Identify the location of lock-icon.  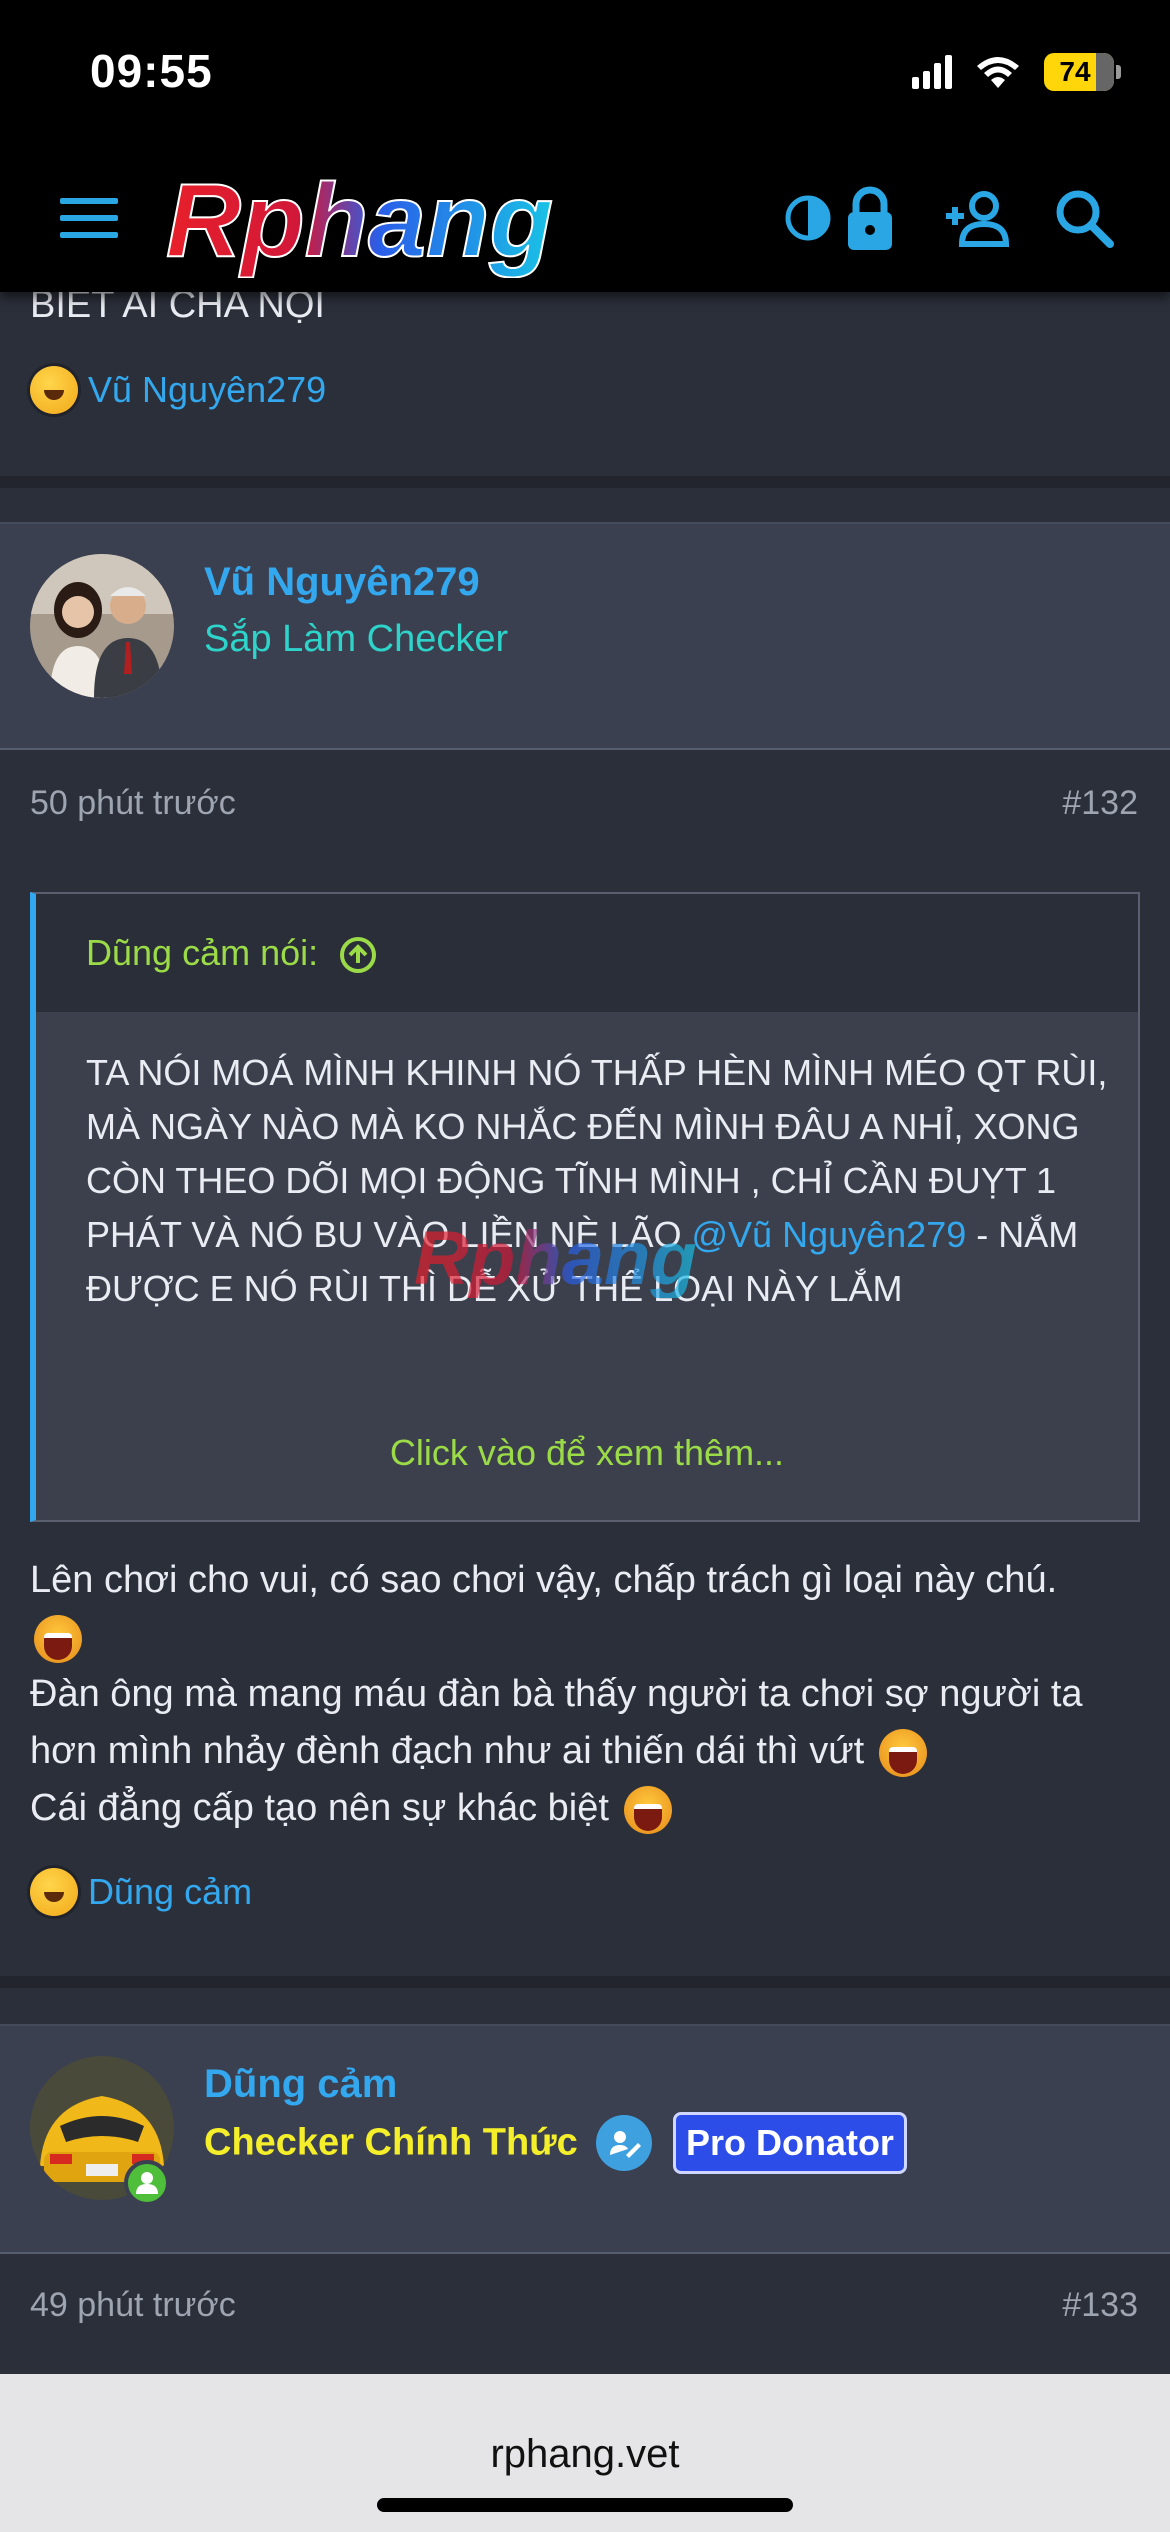
(870, 218).